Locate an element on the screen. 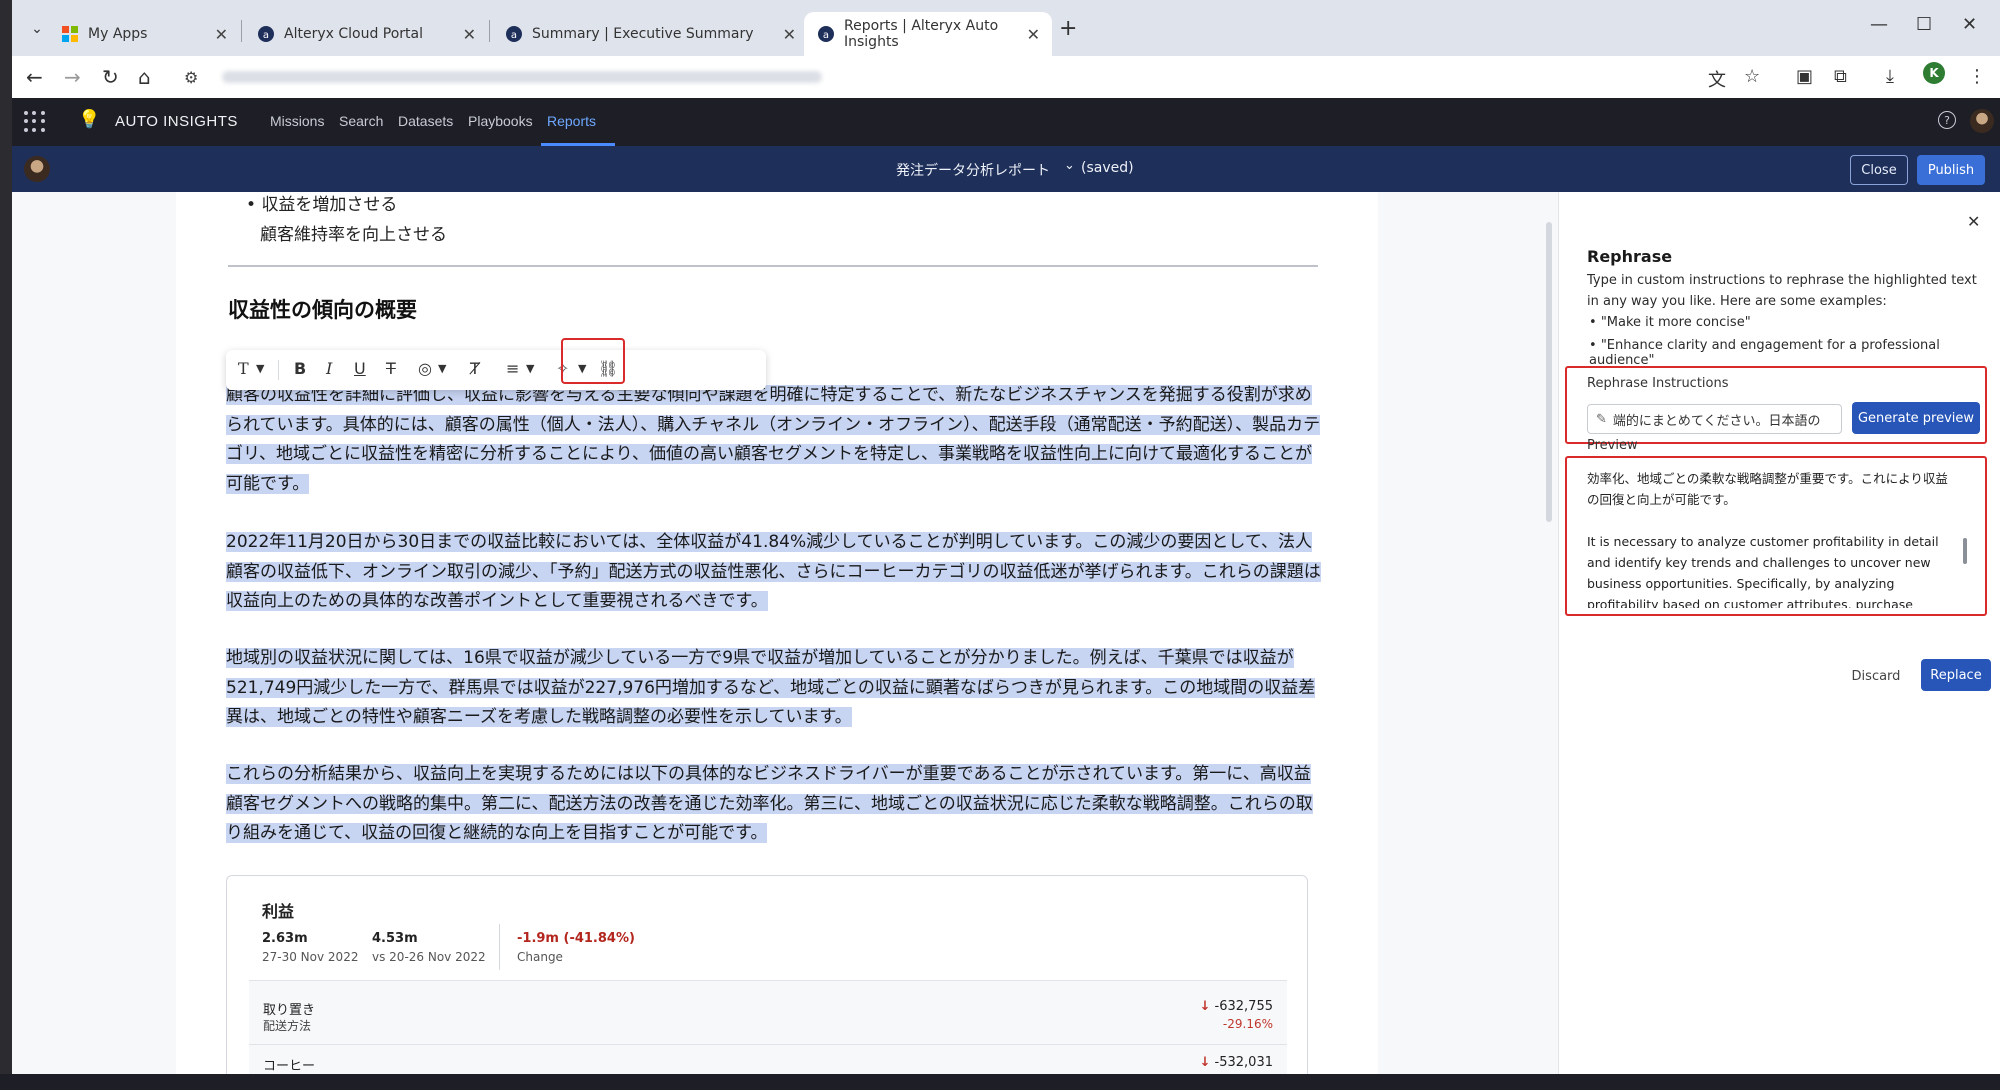 This screenshot has height=1090, width=2000. user-avatar is located at coordinates (1982, 121).